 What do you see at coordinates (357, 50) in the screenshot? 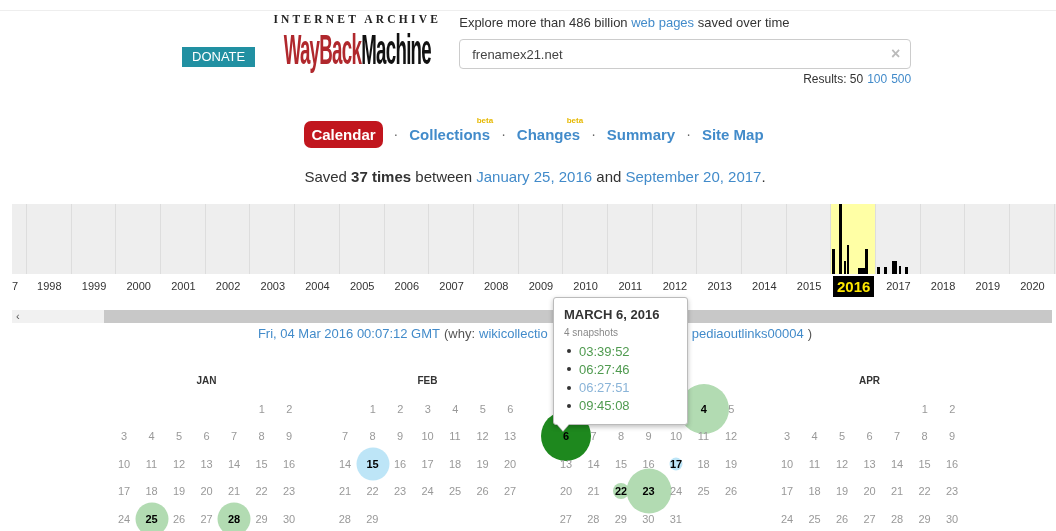
I see `wayback-logo: WayBackMachine` at bounding box center [357, 50].